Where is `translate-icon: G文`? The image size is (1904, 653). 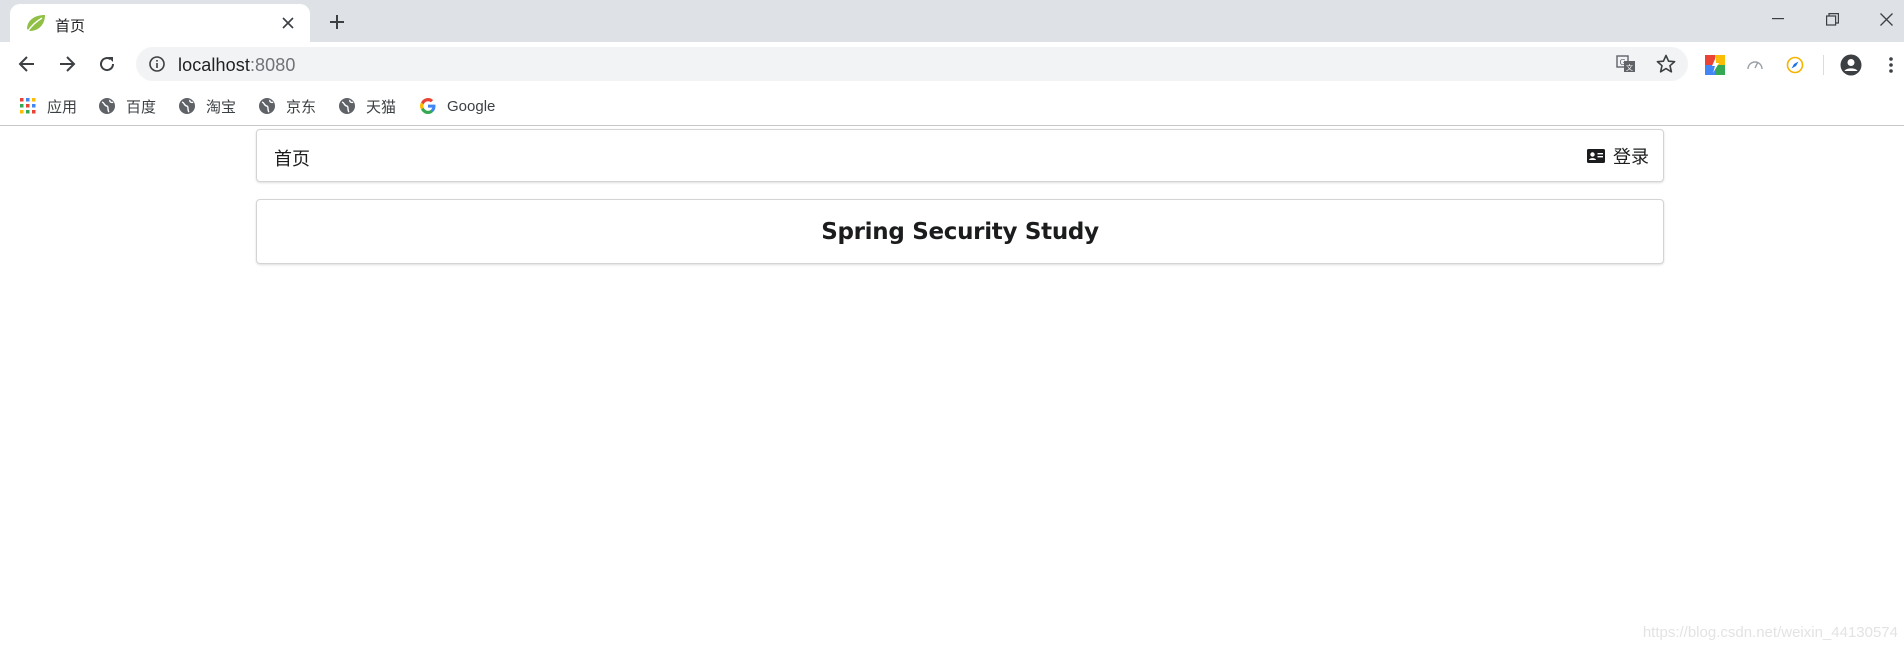
translate-icon: G文 is located at coordinates (1626, 64).